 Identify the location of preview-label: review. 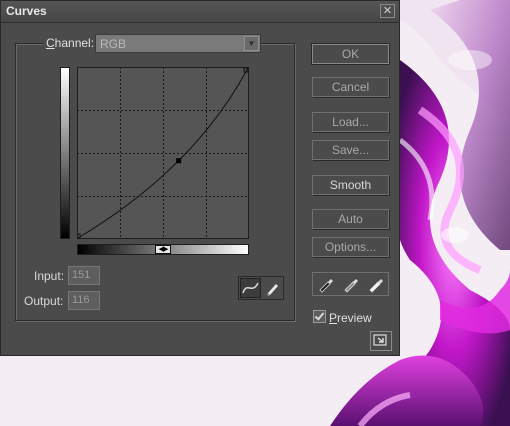
(354, 318).